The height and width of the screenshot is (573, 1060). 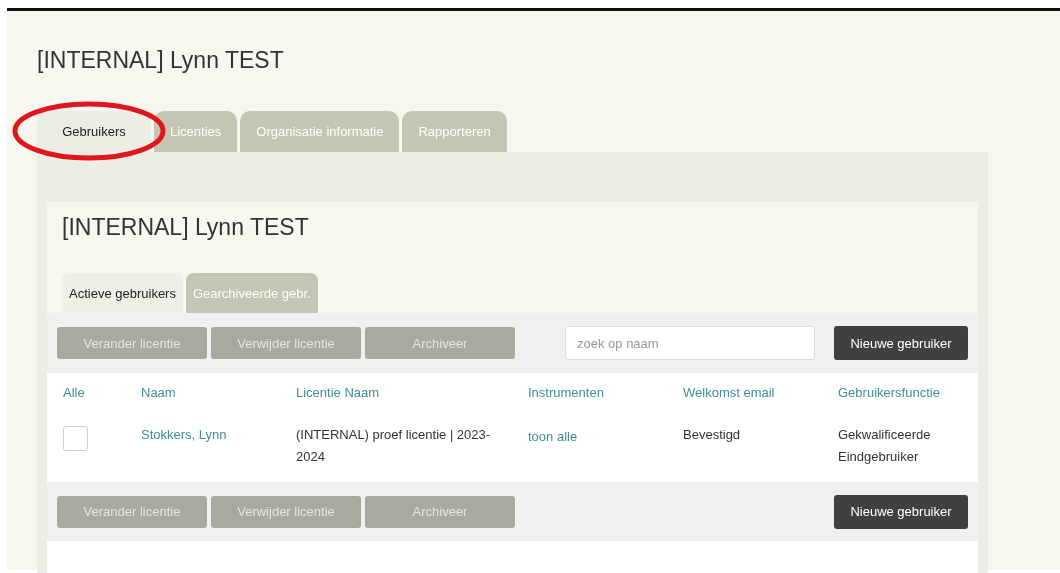 What do you see at coordinates (729, 397) in the screenshot?
I see `column-header: Welkomst email` at bounding box center [729, 397].